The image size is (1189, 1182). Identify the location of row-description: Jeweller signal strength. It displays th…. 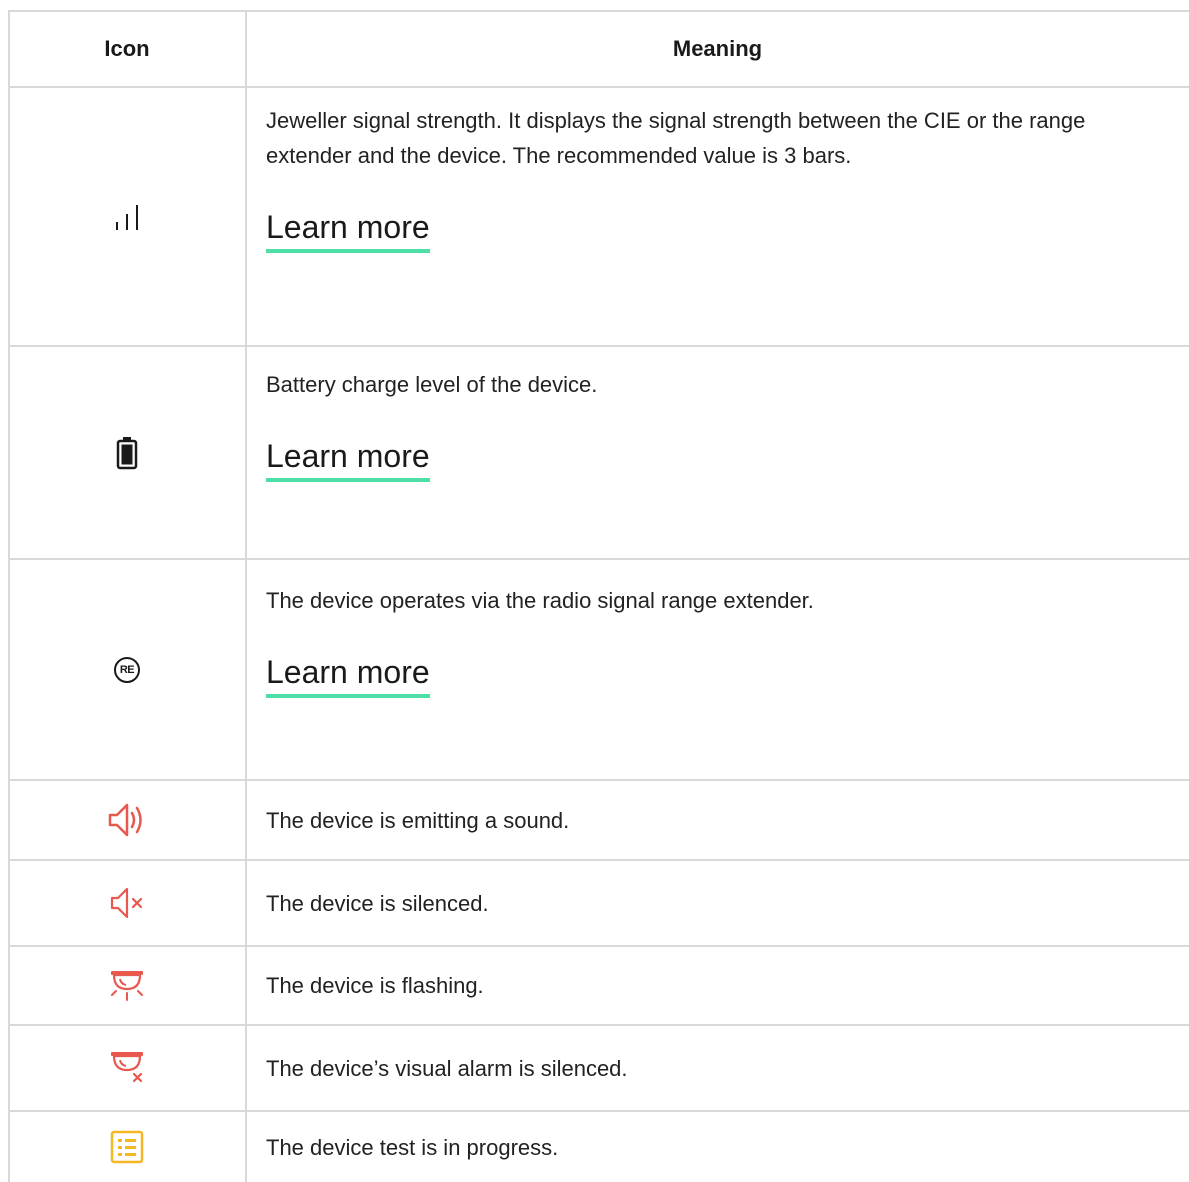
(676, 138).